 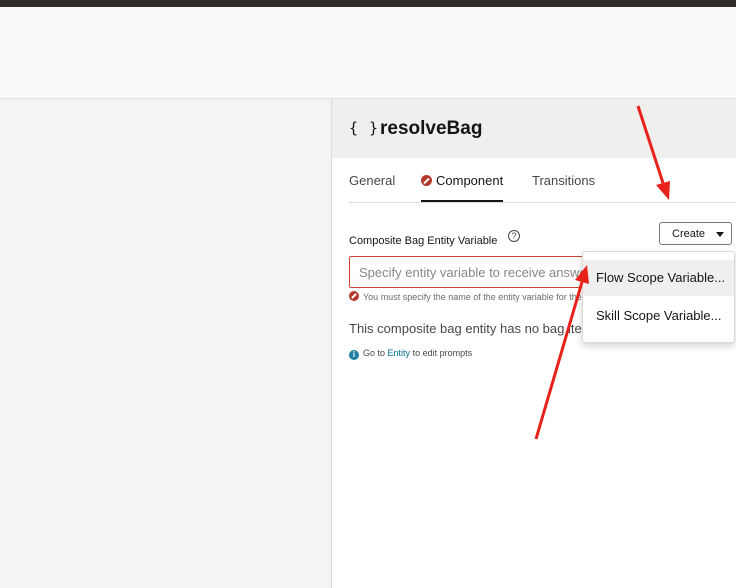 What do you see at coordinates (720, 234) in the screenshot?
I see `caret-down-icon` at bounding box center [720, 234].